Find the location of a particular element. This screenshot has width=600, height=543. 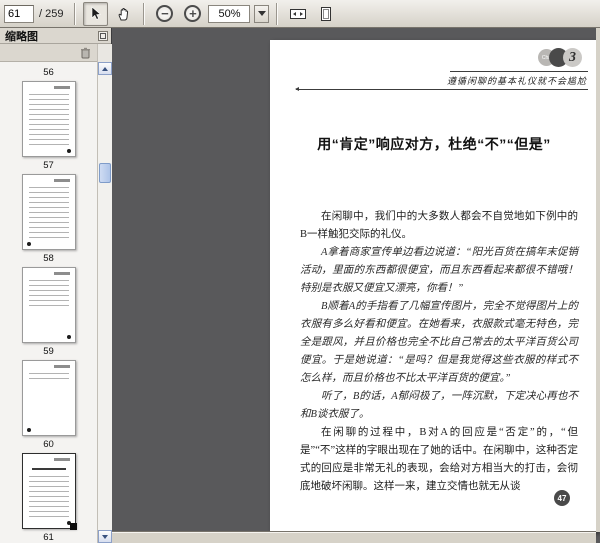

page-number-badge: 47 is located at coordinates (562, 498).